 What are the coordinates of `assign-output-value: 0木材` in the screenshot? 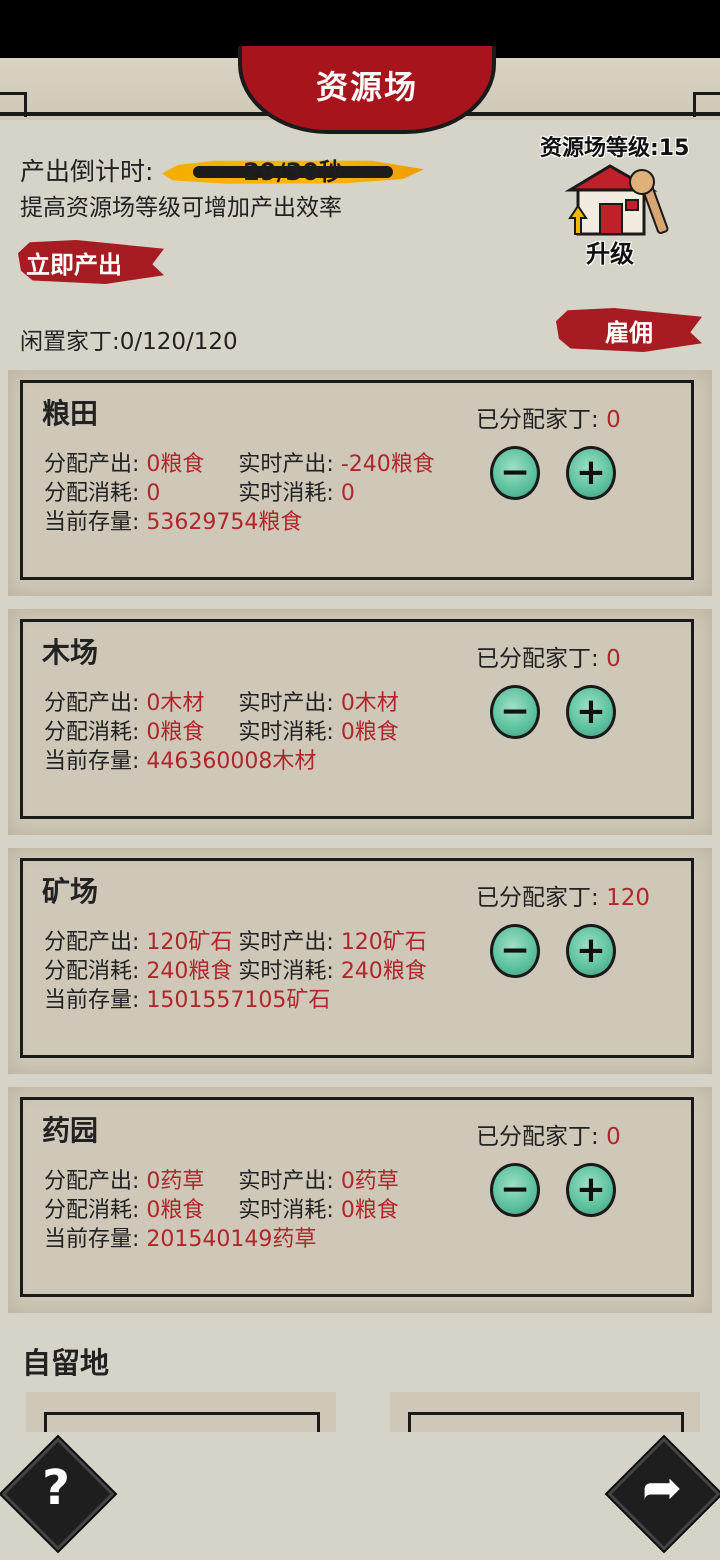 It's located at (175, 703).